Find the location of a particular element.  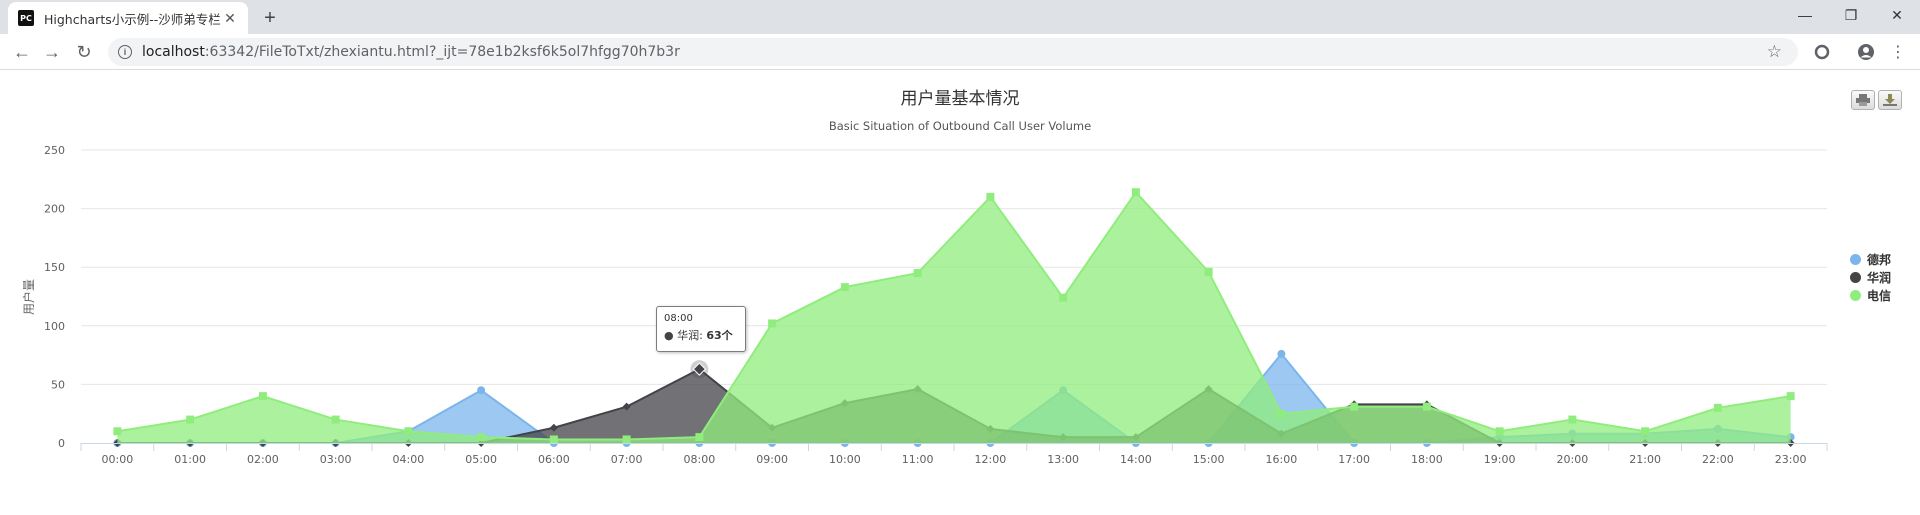

x-tick-label: 11:00 is located at coordinates (918, 459).